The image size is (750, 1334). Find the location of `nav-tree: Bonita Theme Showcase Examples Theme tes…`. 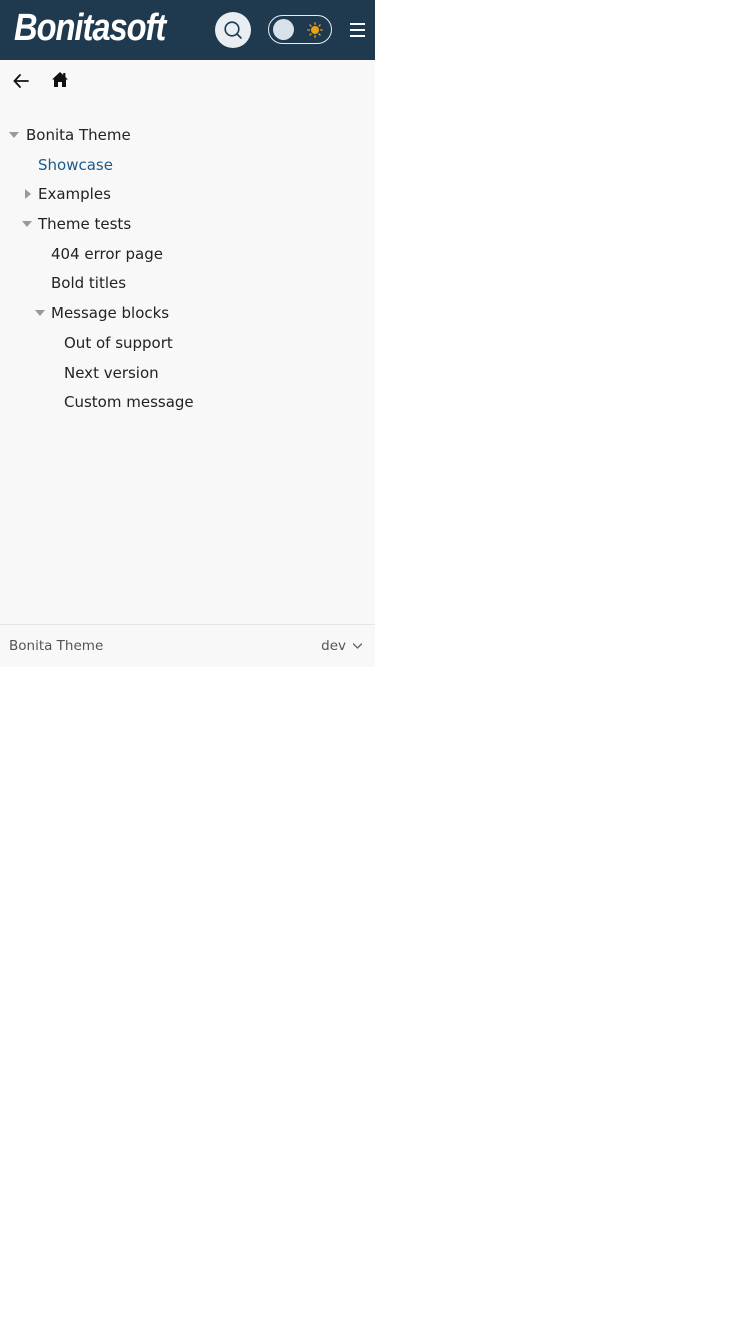

nav-tree: Bonita Theme Showcase Examples Theme tes… is located at coordinates (187, 269).